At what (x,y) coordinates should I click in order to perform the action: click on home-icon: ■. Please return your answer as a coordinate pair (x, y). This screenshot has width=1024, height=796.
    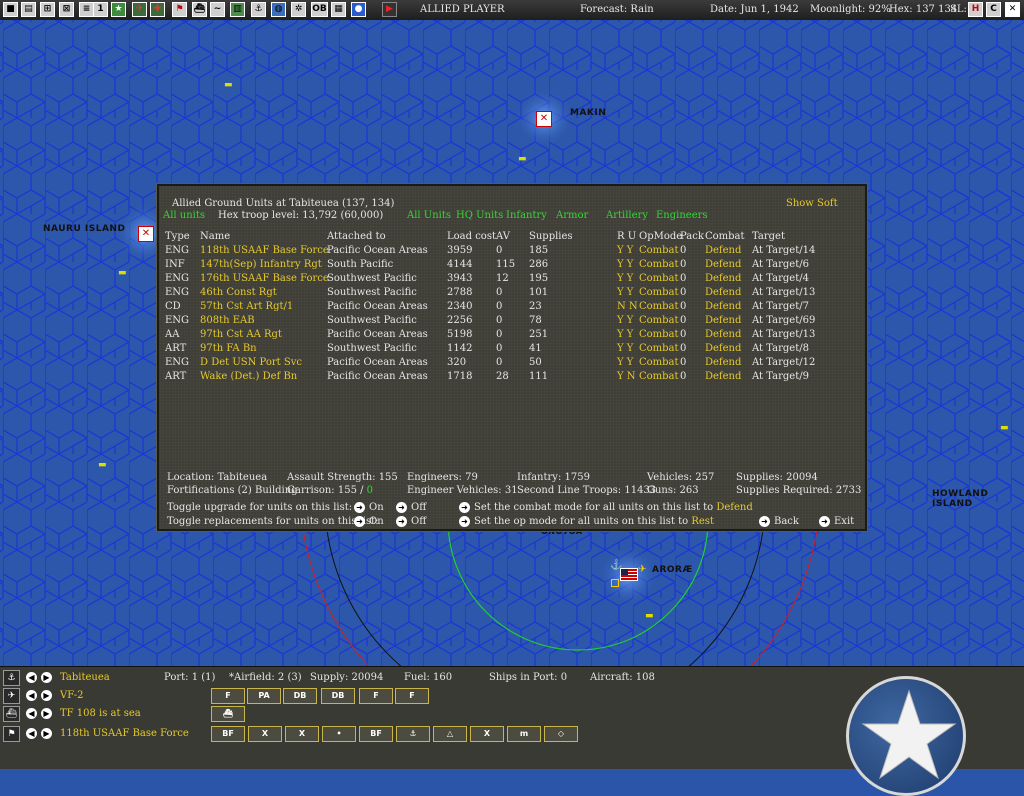
    Looking at the image, I should click on (10, 9).